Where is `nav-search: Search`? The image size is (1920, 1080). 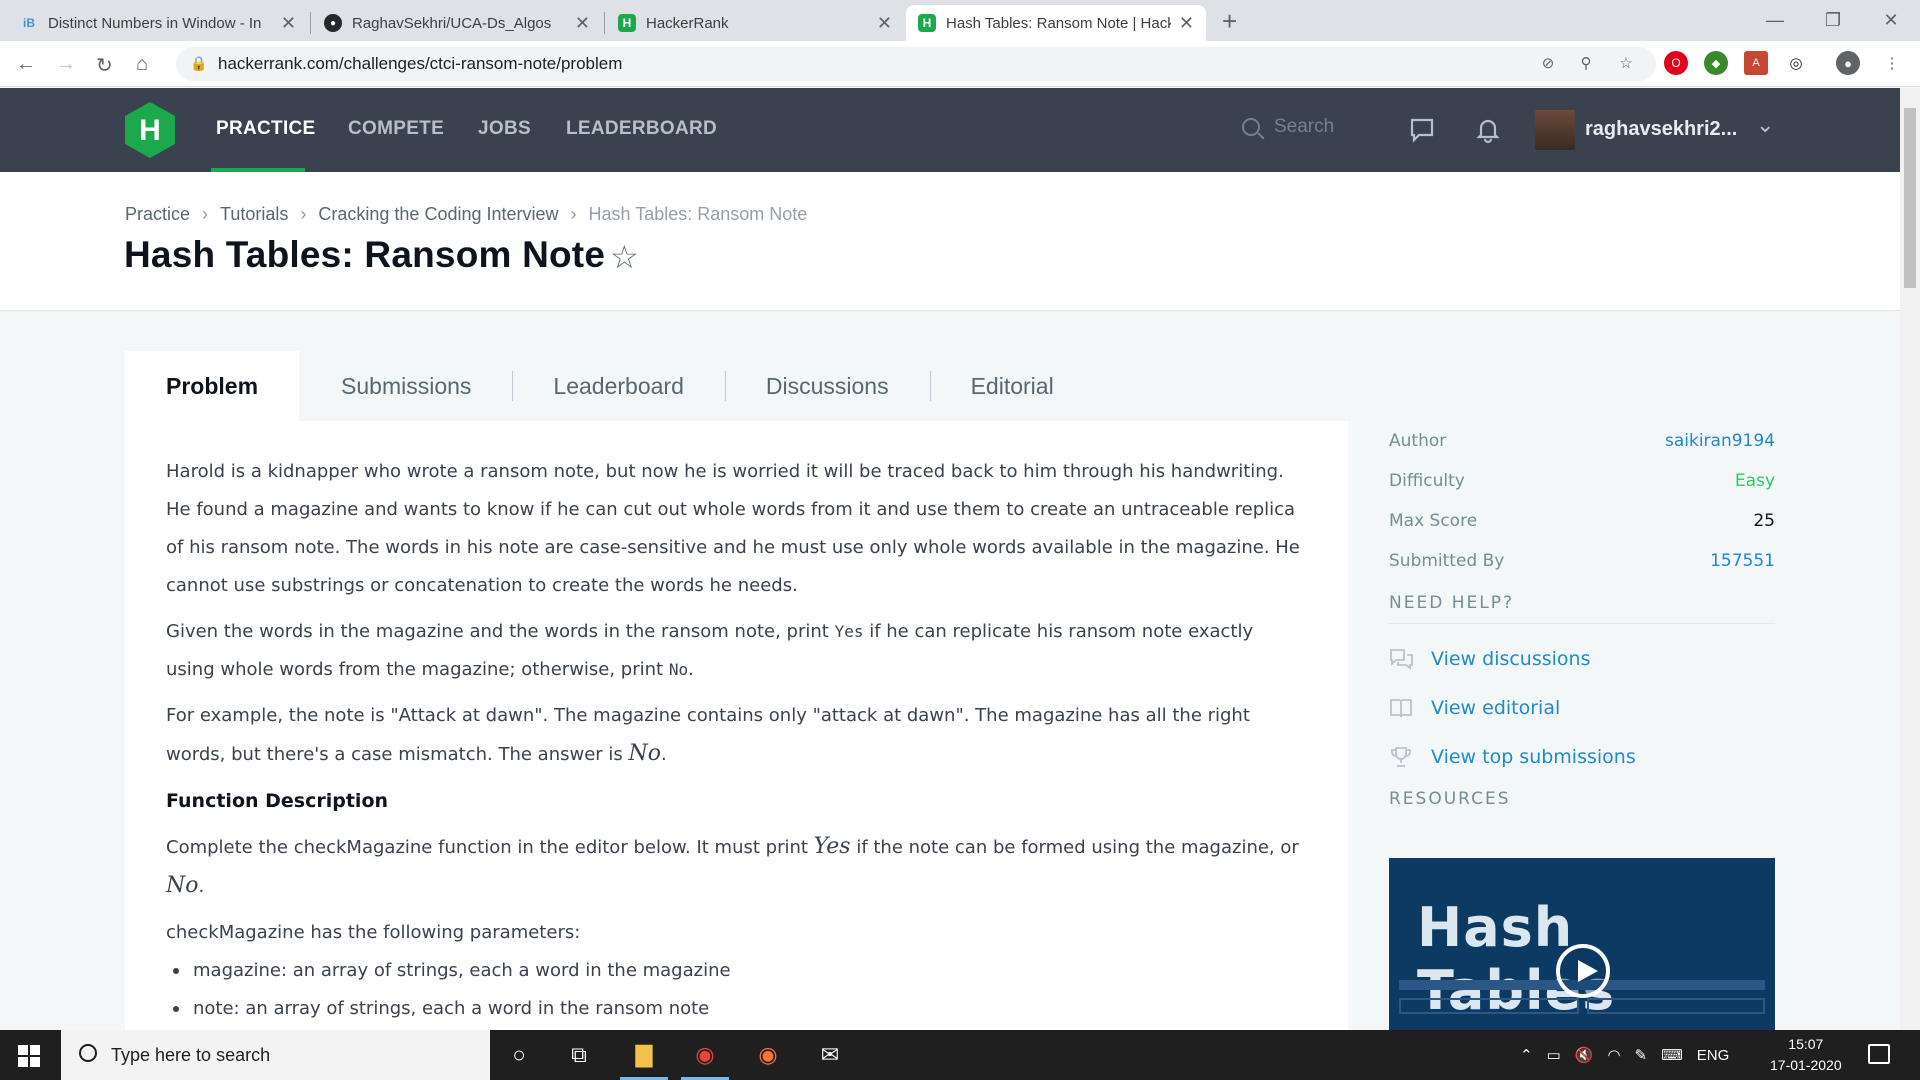 nav-search: Search is located at coordinates (1288, 127).